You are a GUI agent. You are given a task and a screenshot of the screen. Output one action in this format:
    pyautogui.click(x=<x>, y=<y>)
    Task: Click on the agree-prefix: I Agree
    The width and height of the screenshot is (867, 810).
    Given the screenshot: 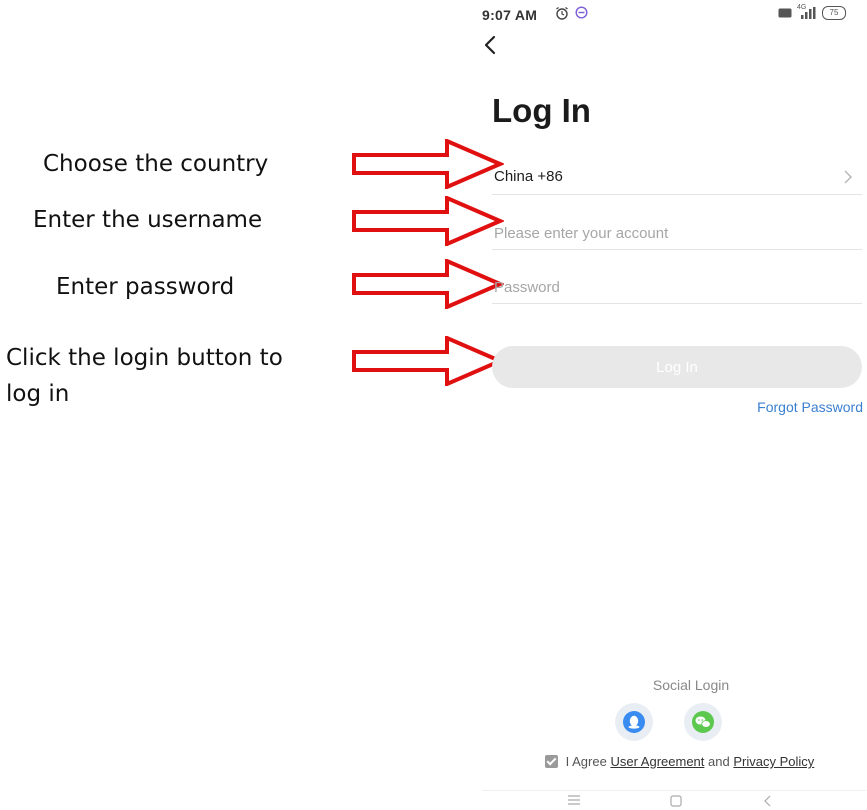 What is the action you would take?
    pyautogui.click(x=586, y=761)
    